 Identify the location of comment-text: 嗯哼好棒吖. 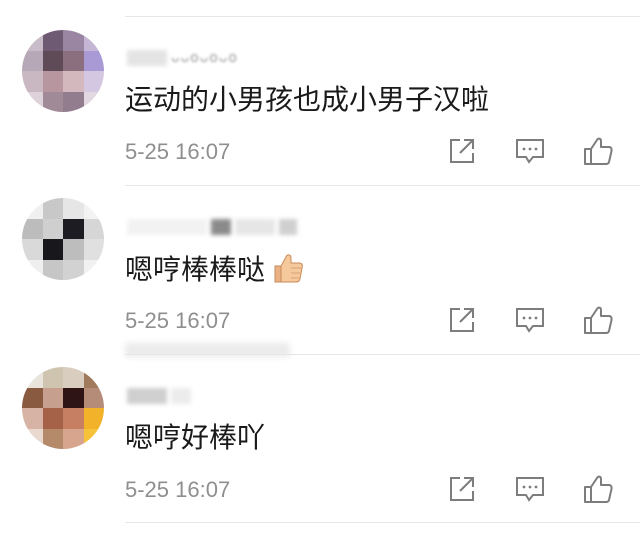
(195, 437).